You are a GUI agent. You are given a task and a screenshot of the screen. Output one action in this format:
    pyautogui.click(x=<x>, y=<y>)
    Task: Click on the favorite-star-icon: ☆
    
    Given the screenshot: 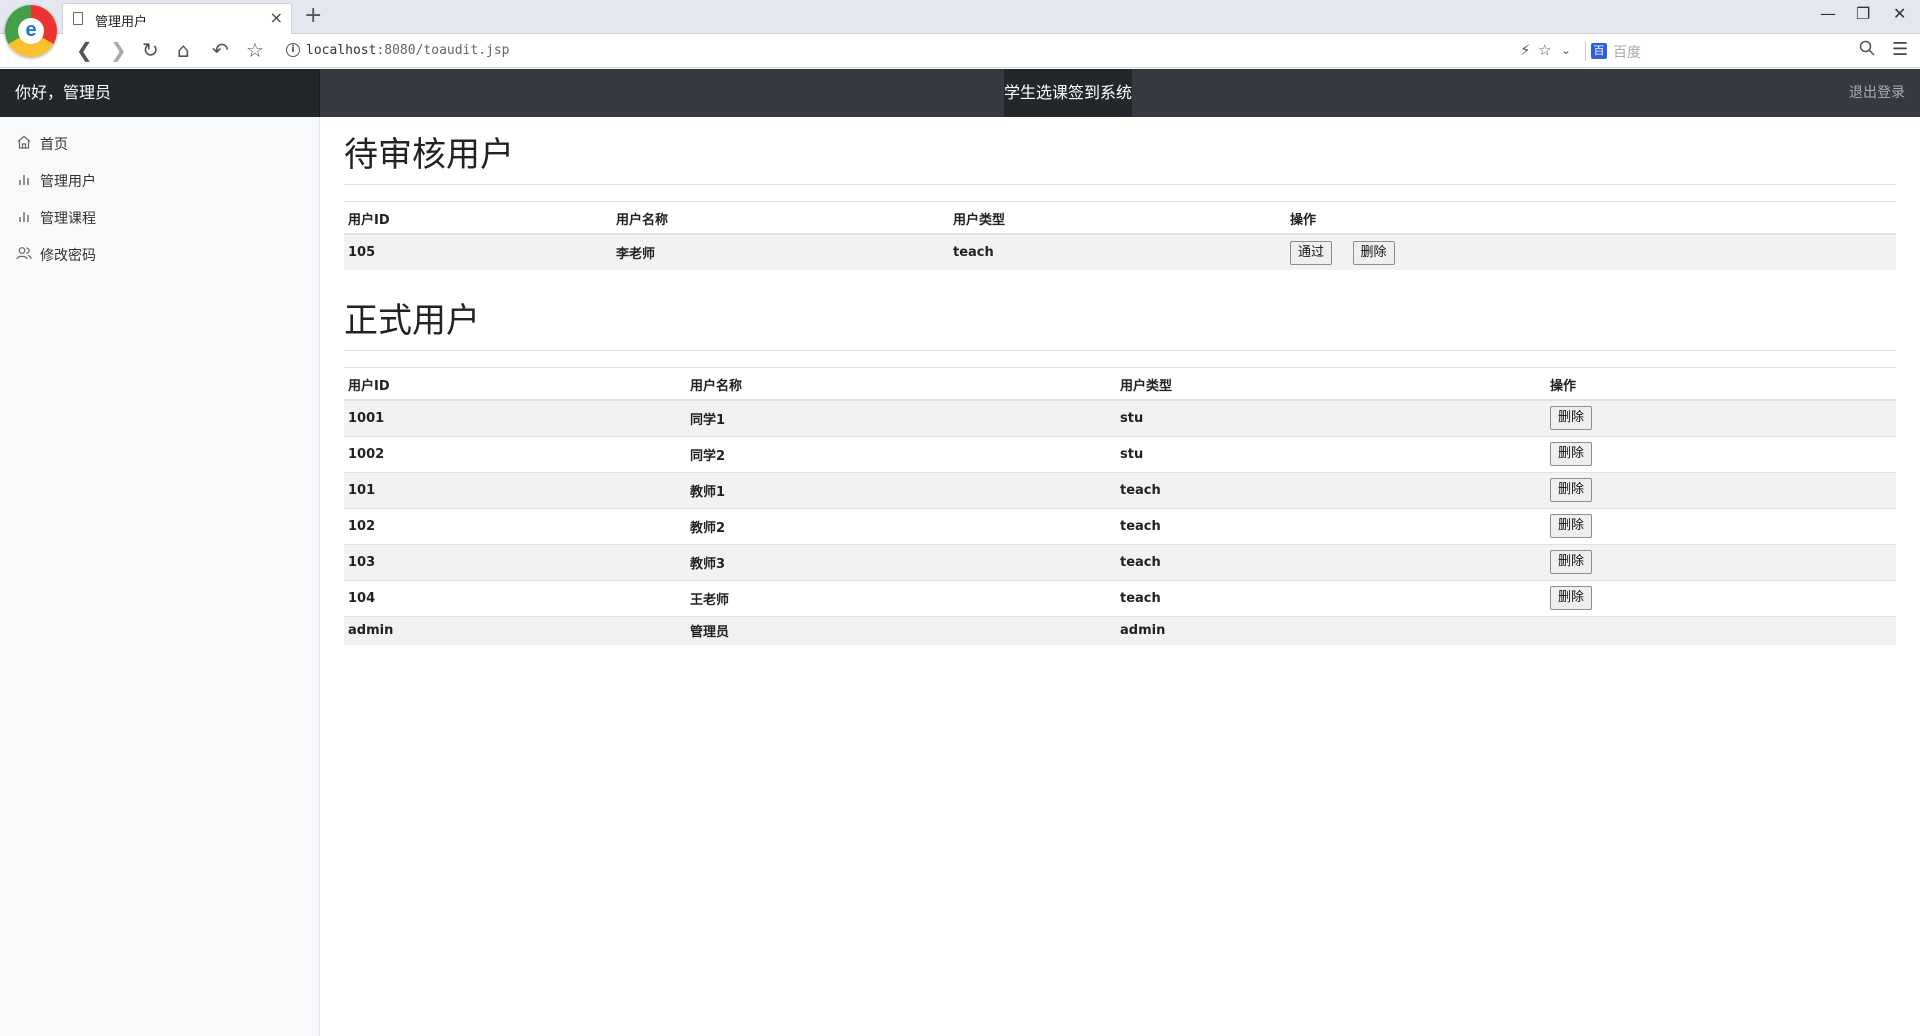 What is the action you would take?
    pyautogui.click(x=1544, y=50)
    